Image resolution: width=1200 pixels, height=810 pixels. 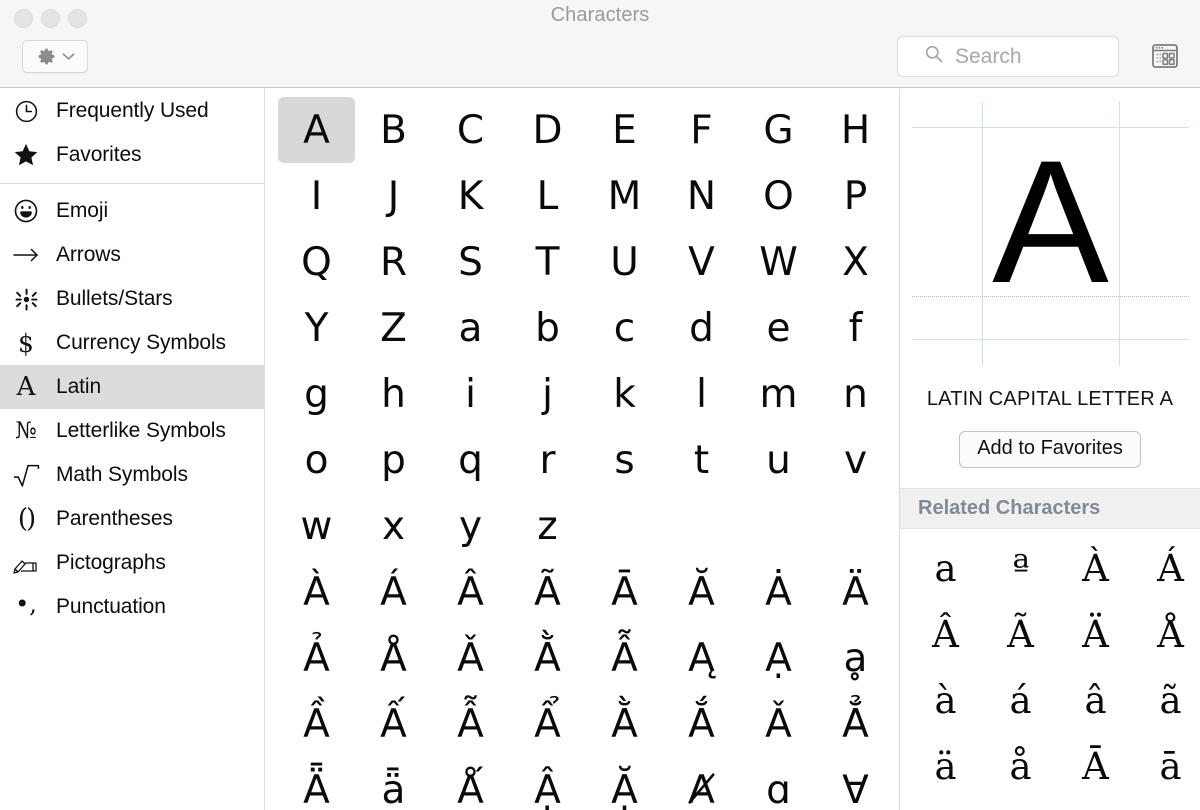 What do you see at coordinates (393, 460) in the screenshot?
I see `character-cell: p` at bounding box center [393, 460].